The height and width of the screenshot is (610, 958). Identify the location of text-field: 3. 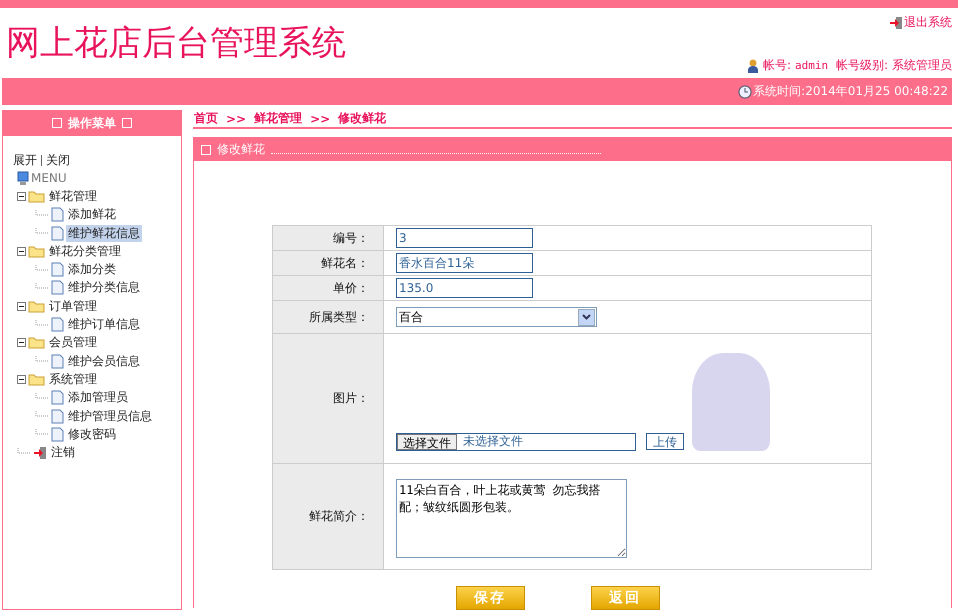
(464, 238).